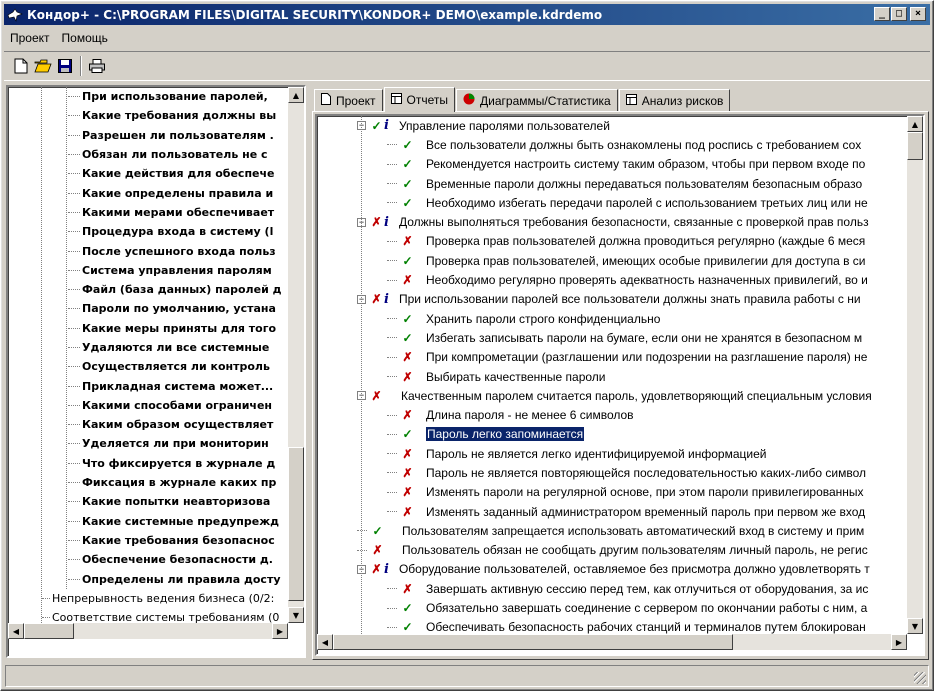 This screenshot has width=934, height=691. Describe the element at coordinates (296, 355) in the screenshot. I see `tree-vertical-scrollbar: ▲ ▼` at that location.